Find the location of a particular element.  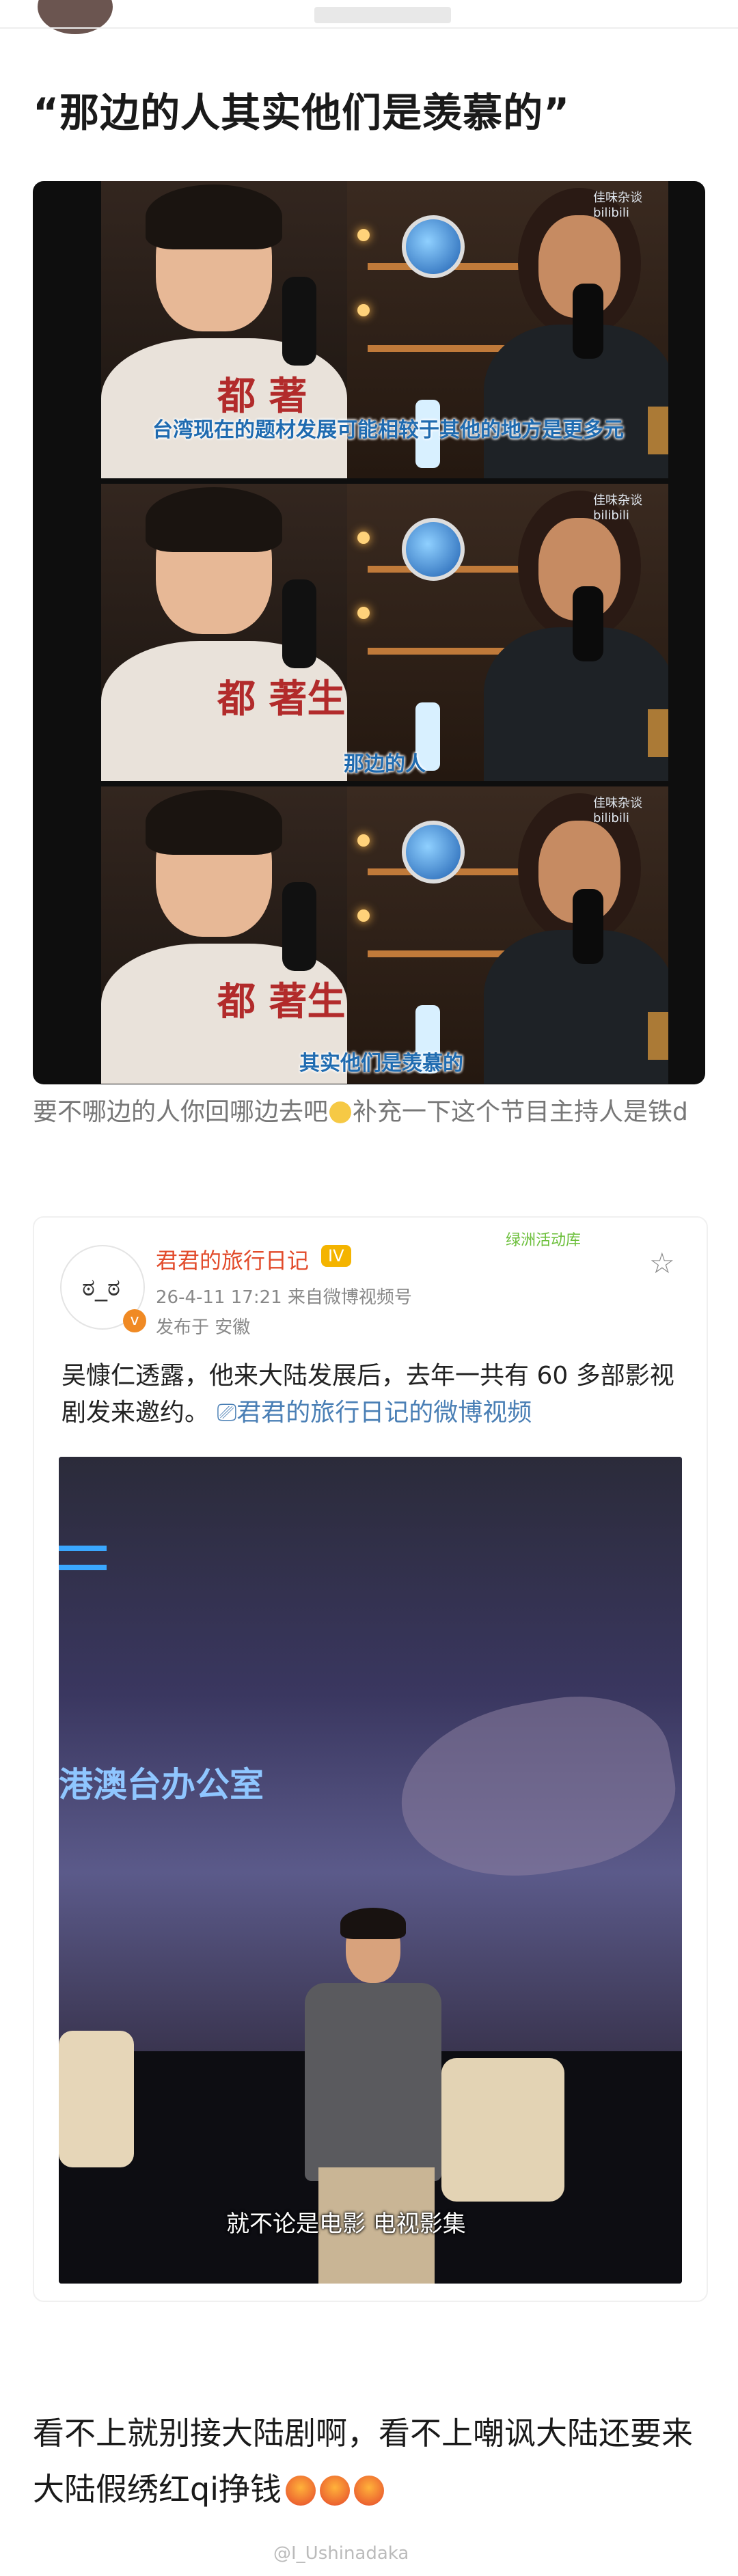

favorite-star-icon: ☆ is located at coordinates (662, 1263).